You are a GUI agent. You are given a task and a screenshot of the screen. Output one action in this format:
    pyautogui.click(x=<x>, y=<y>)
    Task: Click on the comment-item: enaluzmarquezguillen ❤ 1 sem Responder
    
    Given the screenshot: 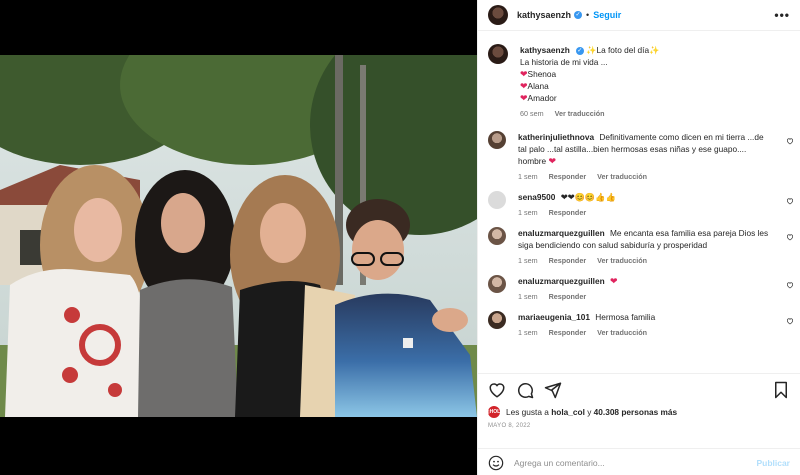 What is the action you would take?
    pyautogui.click(x=639, y=288)
    